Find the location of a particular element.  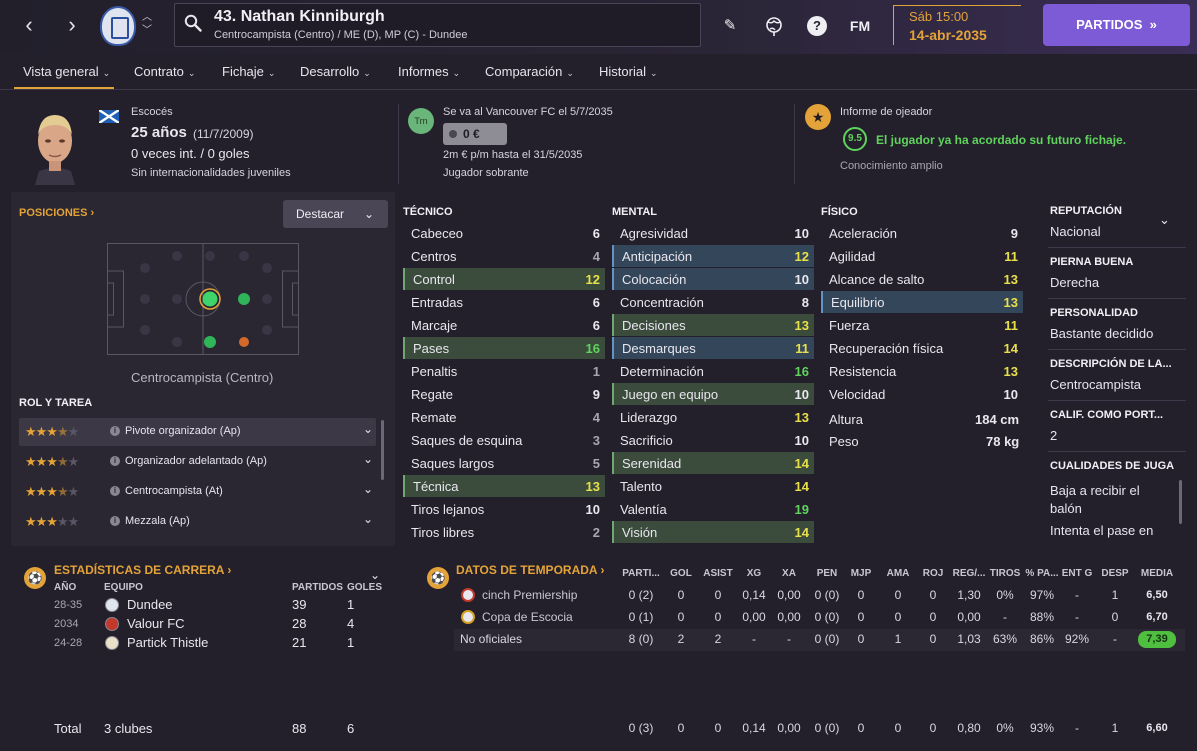

attribute-row: Marcaje 6 is located at coordinates (504, 325).